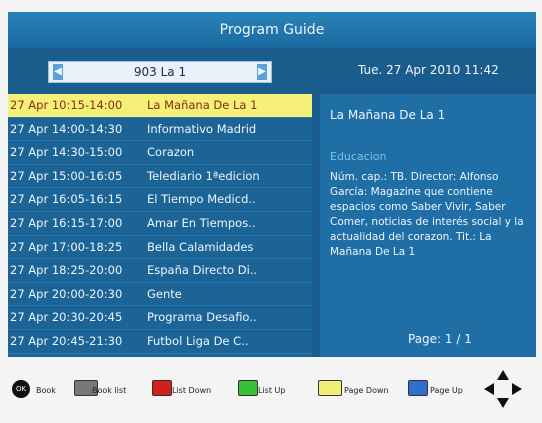 This screenshot has width=542, height=423. What do you see at coordinates (66, 293) in the screenshot?
I see `program-time: 27 Apr 20:00-20:30` at bounding box center [66, 293].